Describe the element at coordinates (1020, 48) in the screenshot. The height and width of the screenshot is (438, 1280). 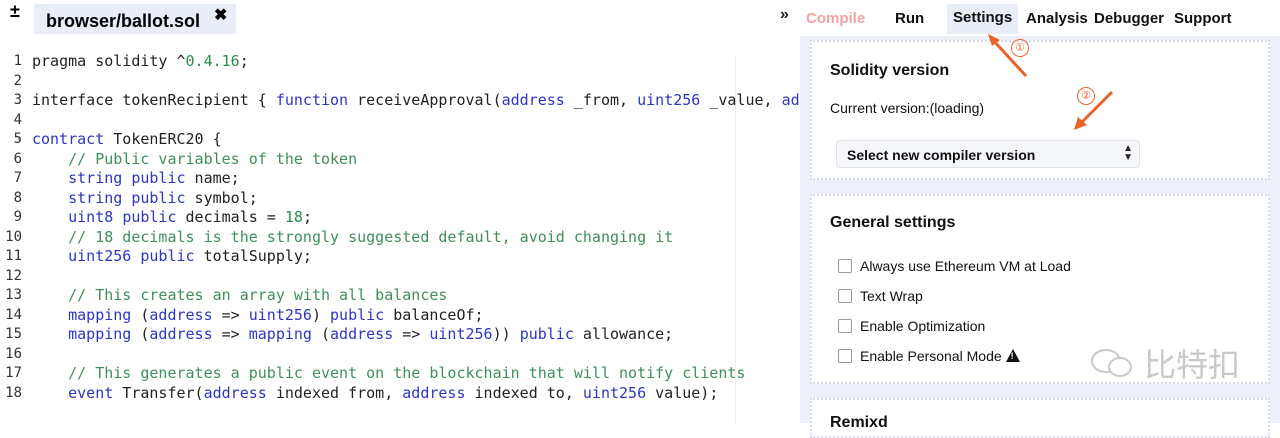
I see `annotation-marker-1: ①` at that location.